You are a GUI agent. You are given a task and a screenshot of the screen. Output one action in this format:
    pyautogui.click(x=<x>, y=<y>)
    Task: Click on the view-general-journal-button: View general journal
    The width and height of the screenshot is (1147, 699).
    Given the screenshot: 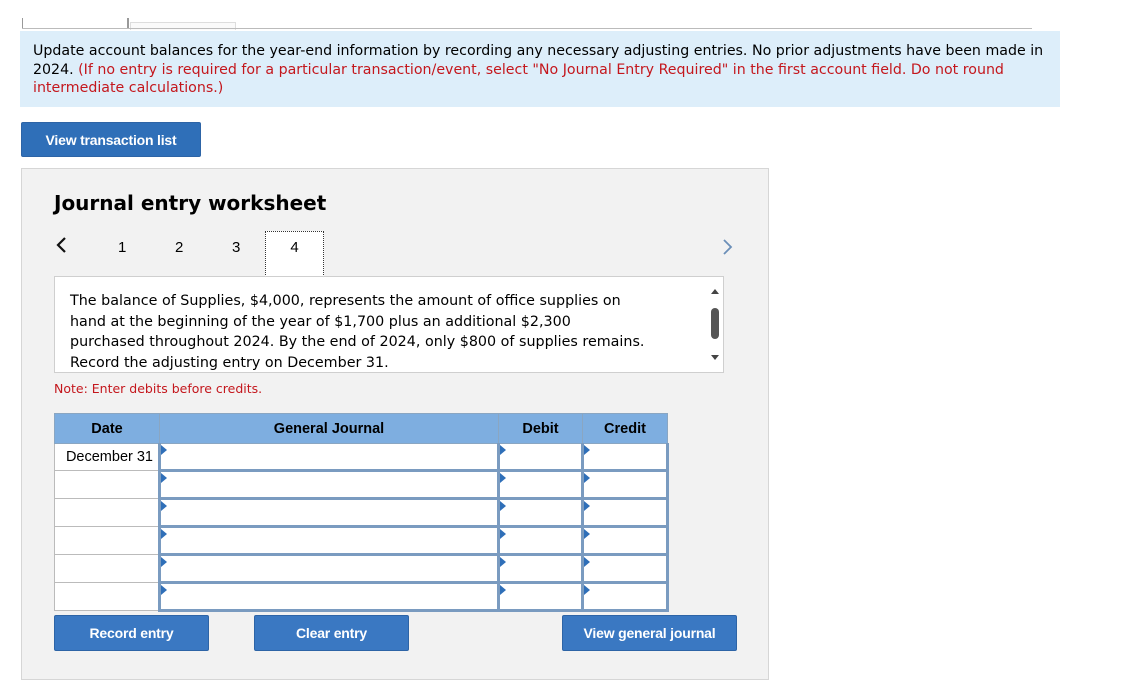 What is the action you would take?
    pyautogui.click(x=649, y=633)
    